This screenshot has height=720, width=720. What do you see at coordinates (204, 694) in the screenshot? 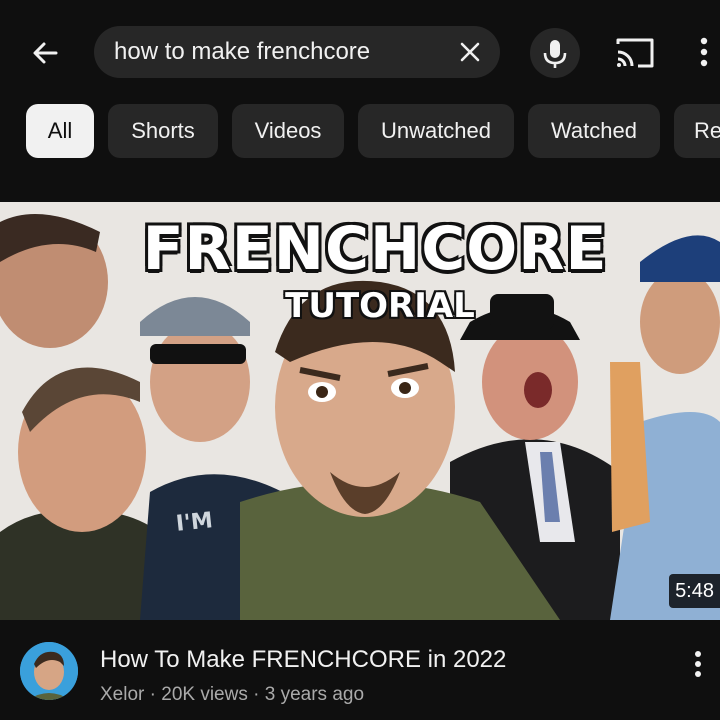
I see `view-count: 20K views` at bounding box center [204, 694].